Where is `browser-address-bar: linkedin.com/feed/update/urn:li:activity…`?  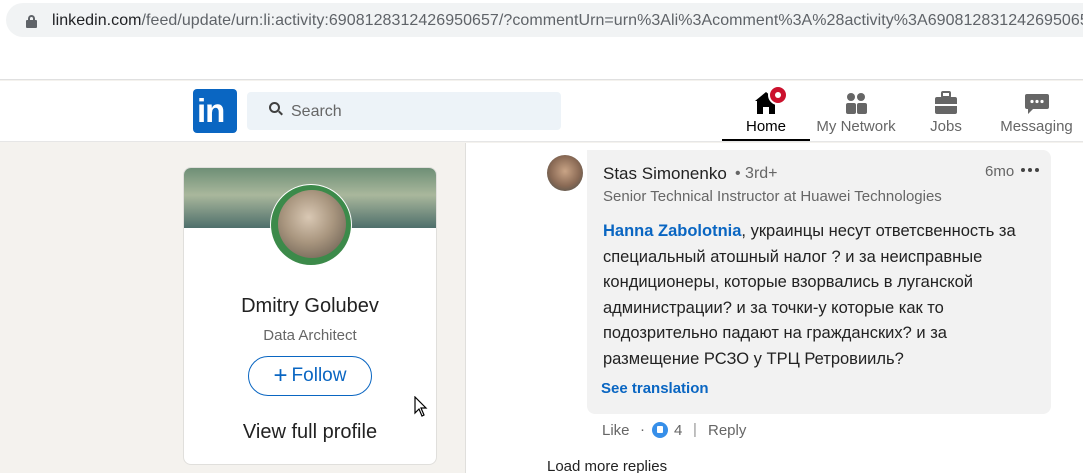 browser-address-bar: linkedin.com/feed/update/urn:li:activity… is located at coordinates (541, 20).